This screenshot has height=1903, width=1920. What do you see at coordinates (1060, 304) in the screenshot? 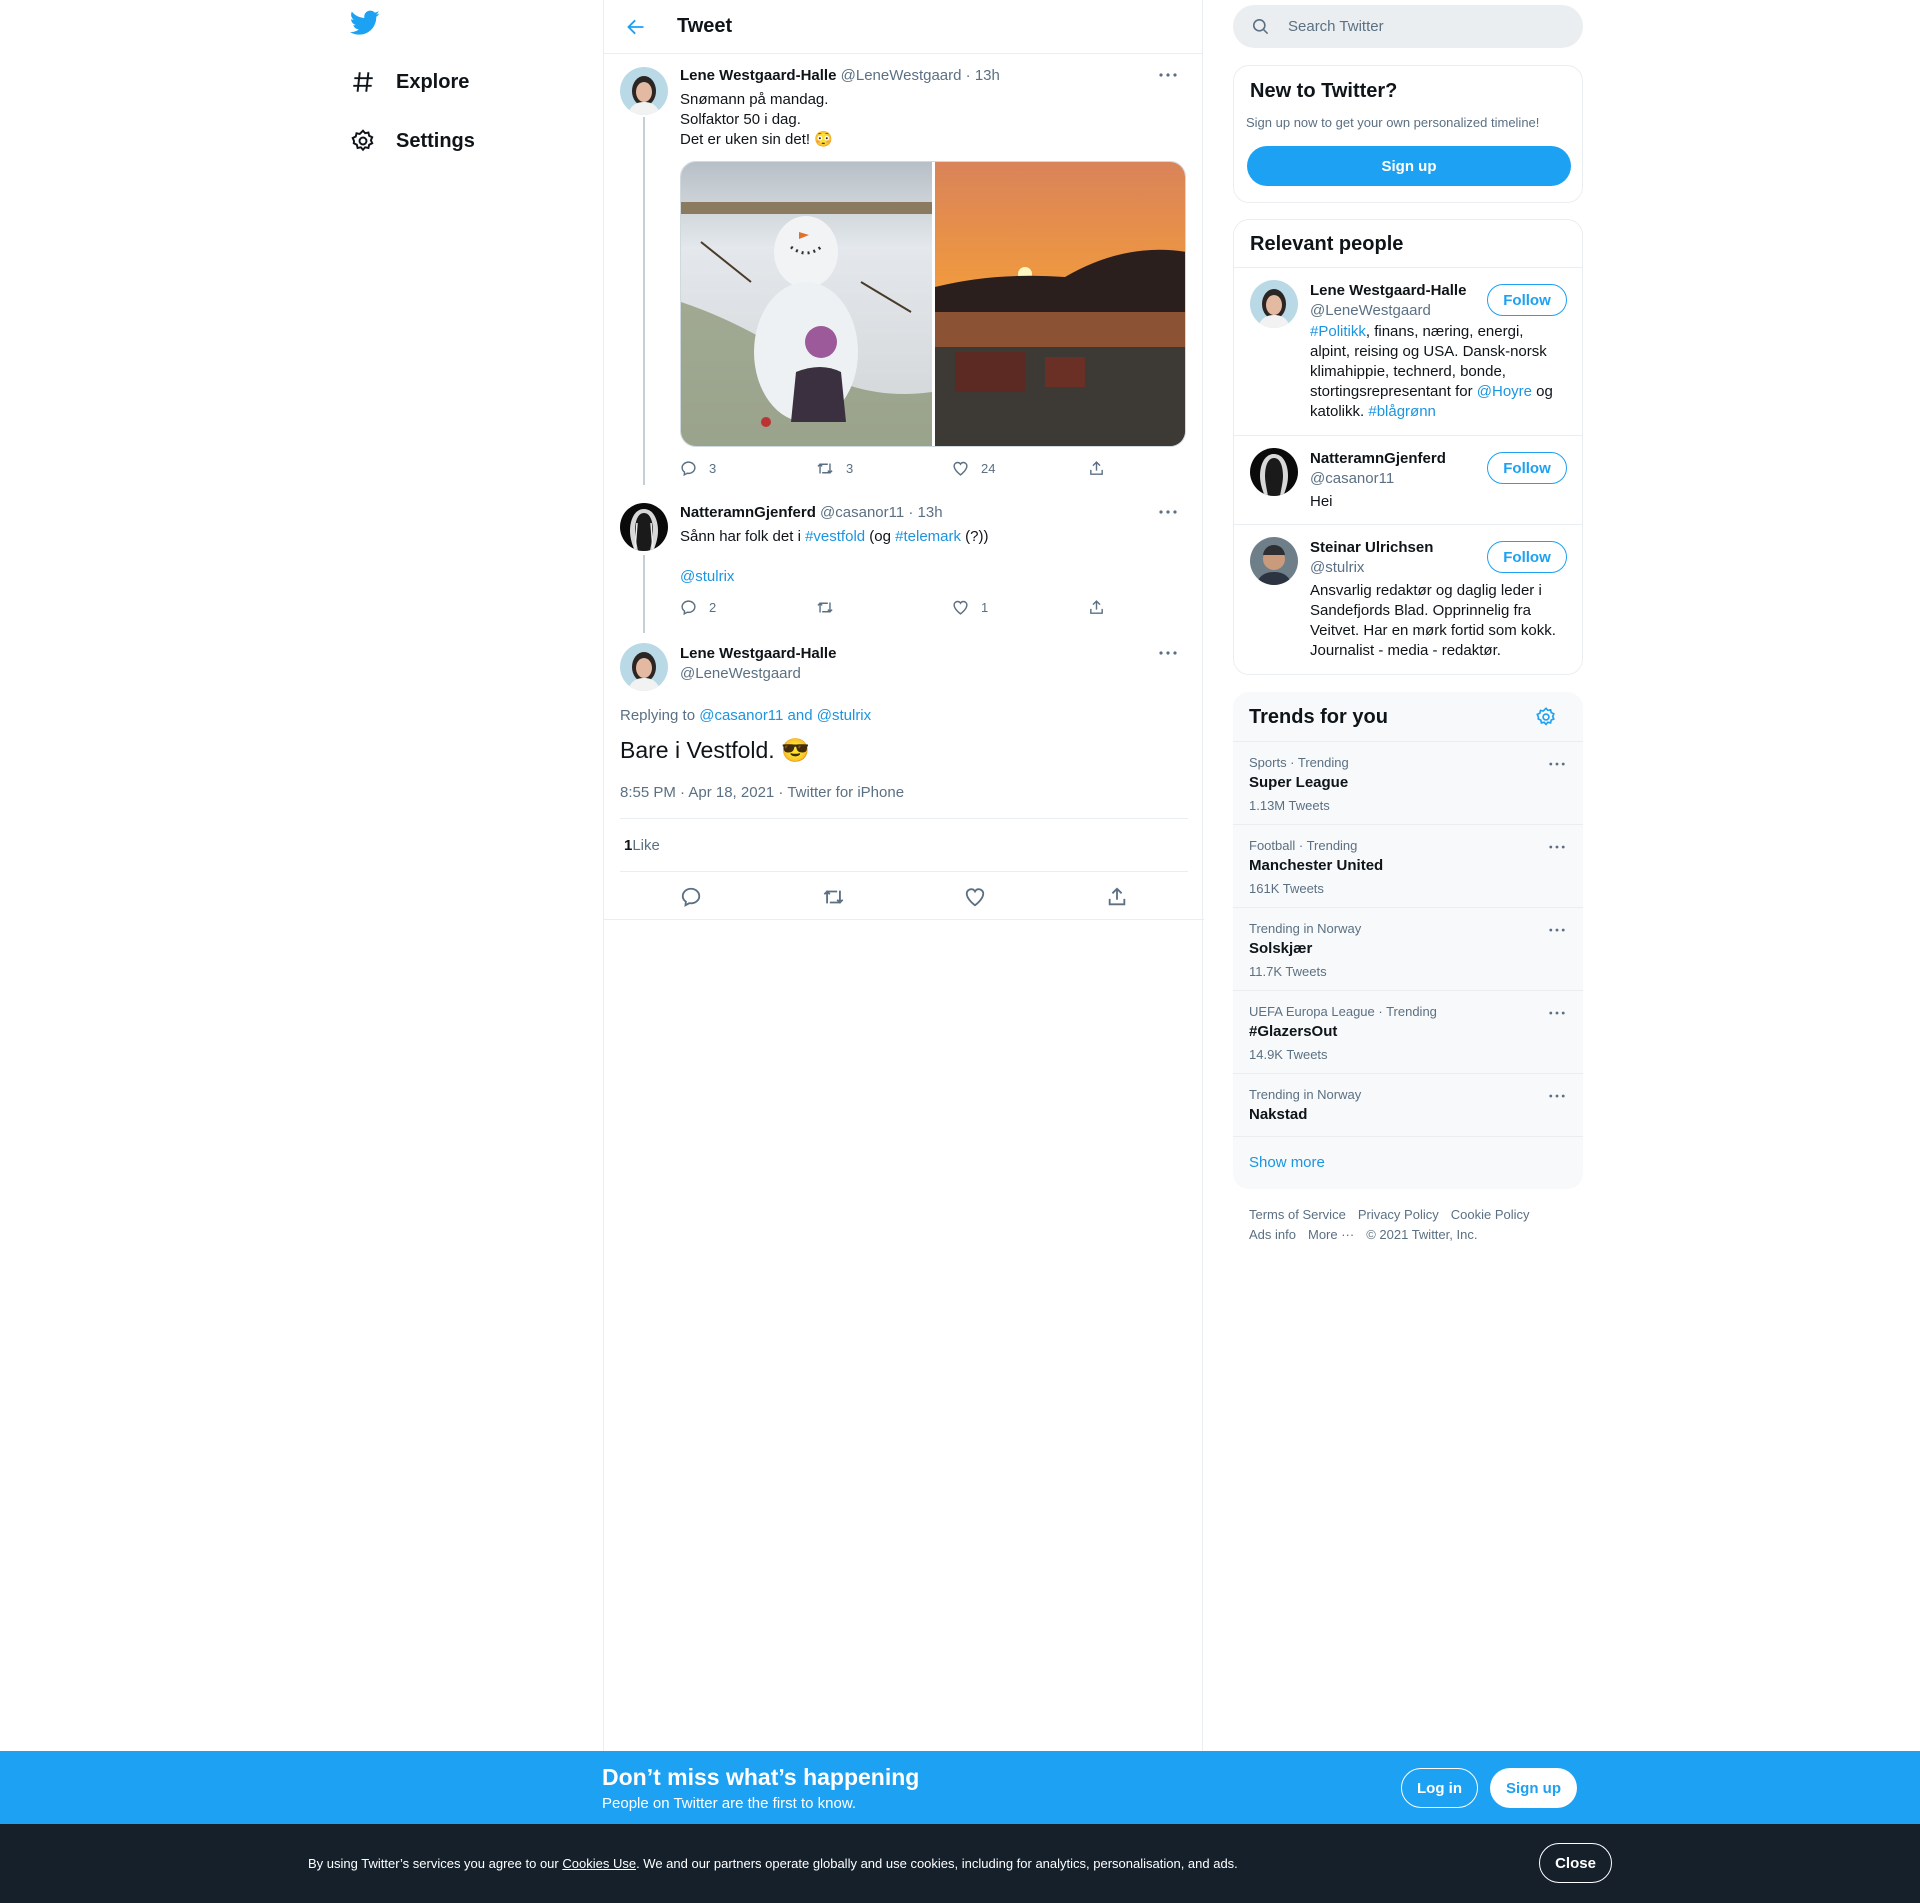
I see `sunset-photo` at bounding box center [1060, 304].